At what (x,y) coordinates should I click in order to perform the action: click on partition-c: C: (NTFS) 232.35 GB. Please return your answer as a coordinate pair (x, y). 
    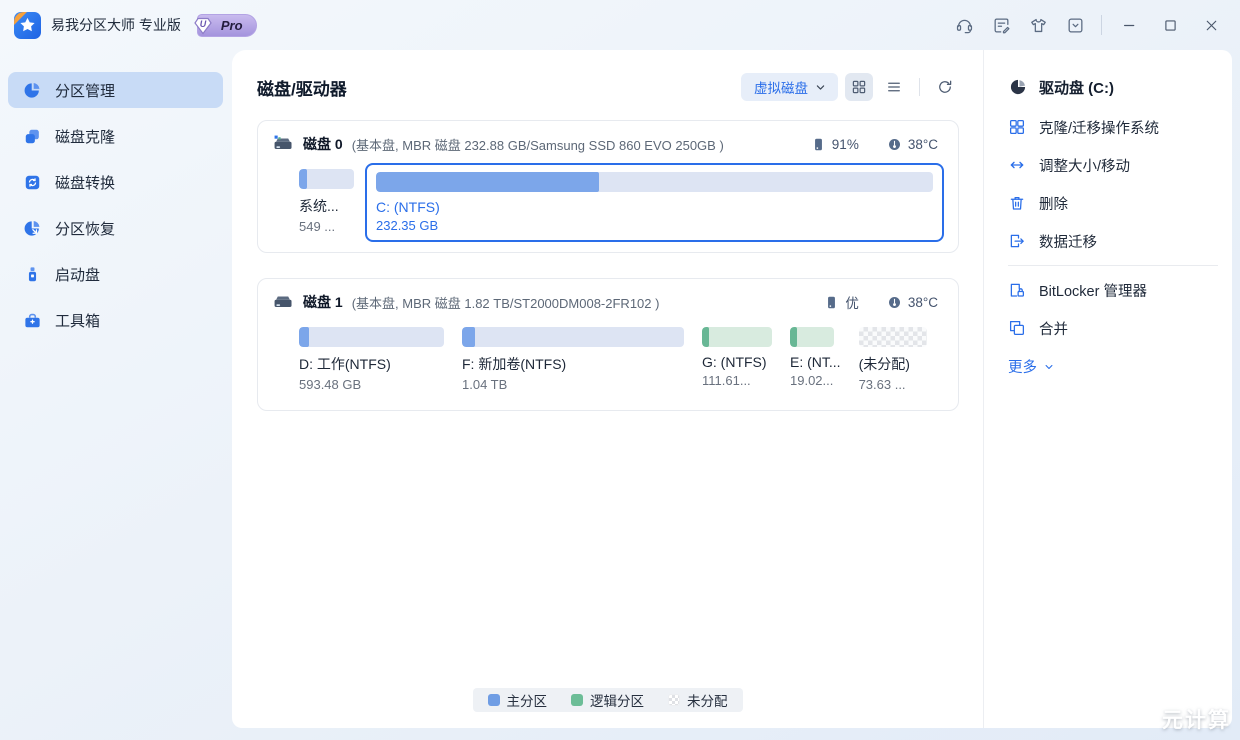
    Looking at the image, I should click on (654, 202).